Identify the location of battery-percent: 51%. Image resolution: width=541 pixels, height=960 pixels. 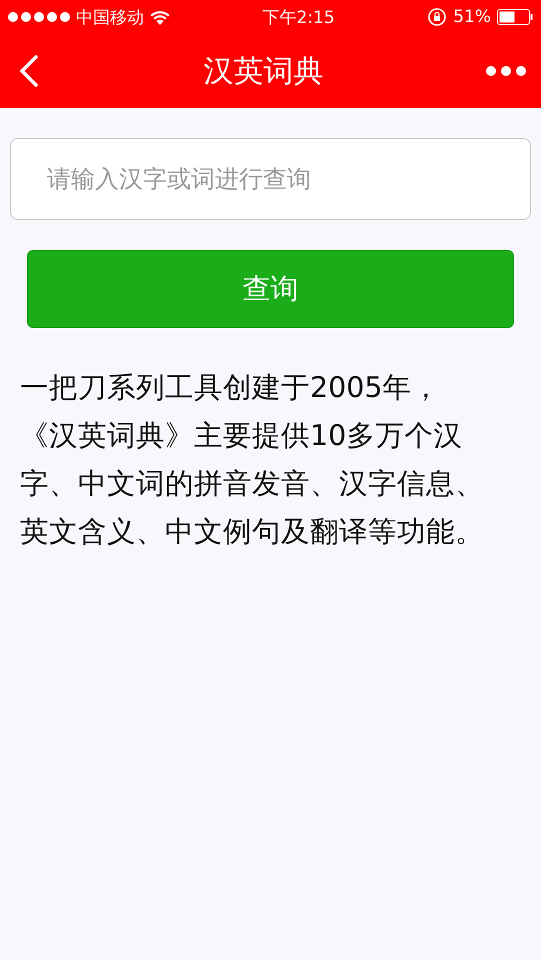
(472, 17).